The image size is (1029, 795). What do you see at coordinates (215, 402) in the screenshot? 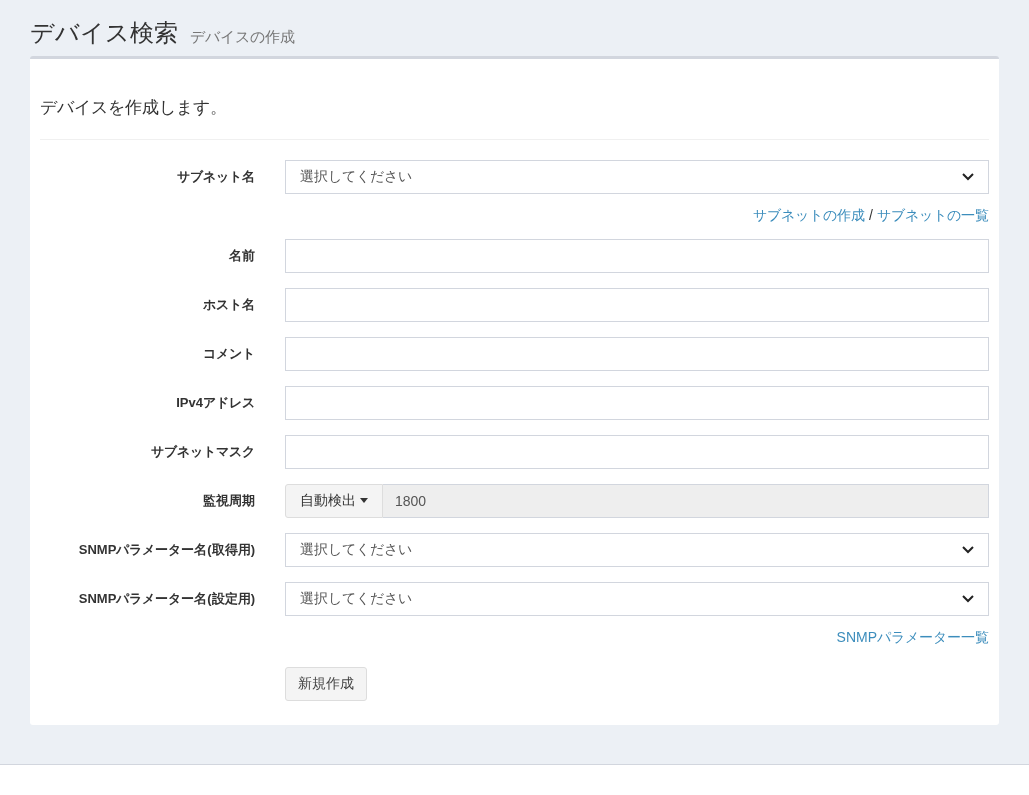
I see `field-label: IPv4アドレス` at bounding box center [215, 402].